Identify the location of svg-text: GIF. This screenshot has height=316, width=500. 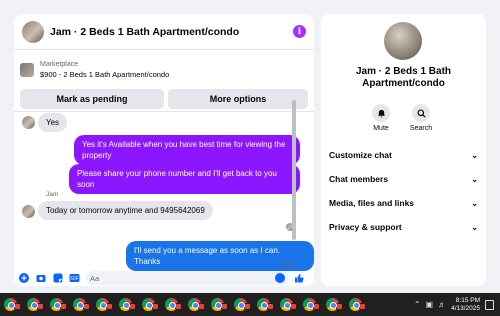
(74, 279).